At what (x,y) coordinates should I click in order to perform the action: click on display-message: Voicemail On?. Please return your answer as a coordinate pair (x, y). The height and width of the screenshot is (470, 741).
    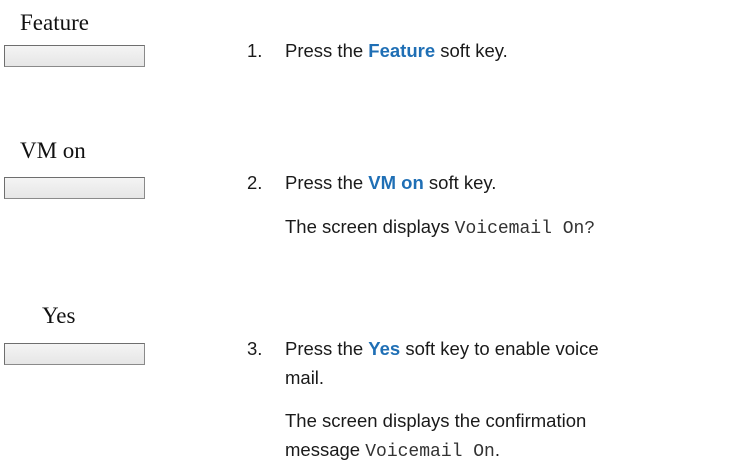
    Looking at the image, I should click on (525, 229).